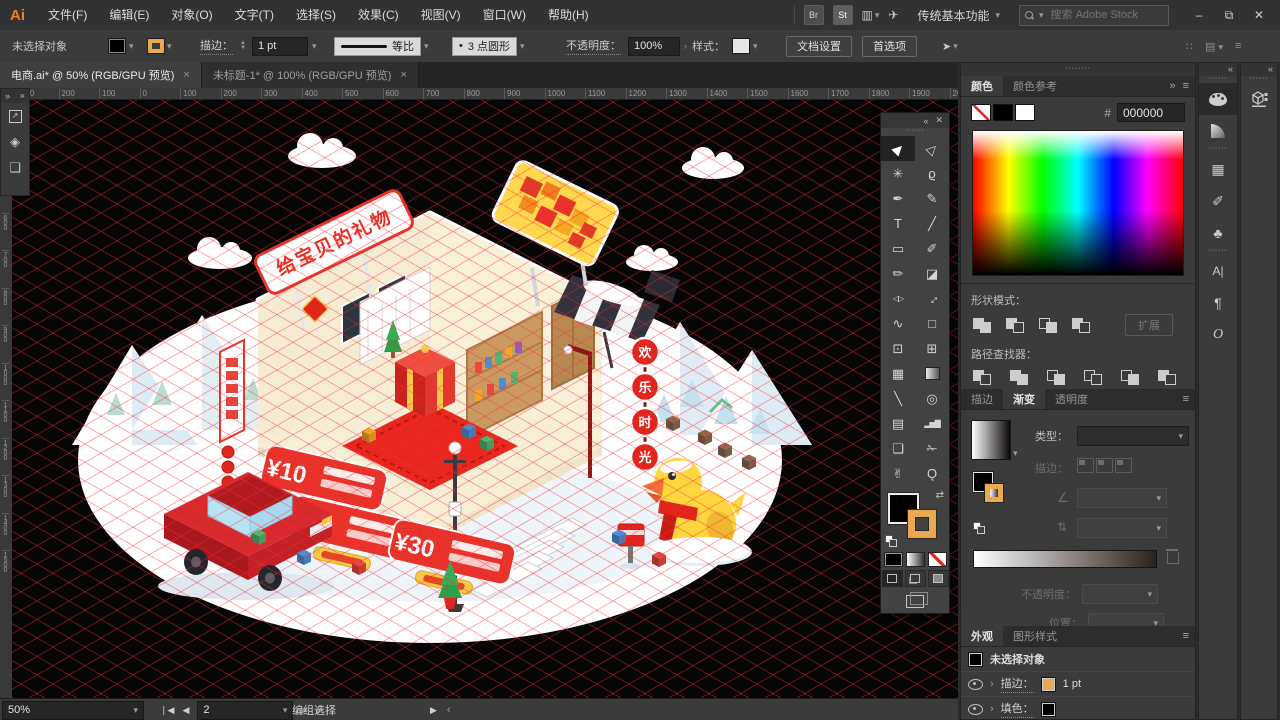 This screenshot has height=720, width=1280. I want to click on opacity-value: 100%, so click(654, 46).